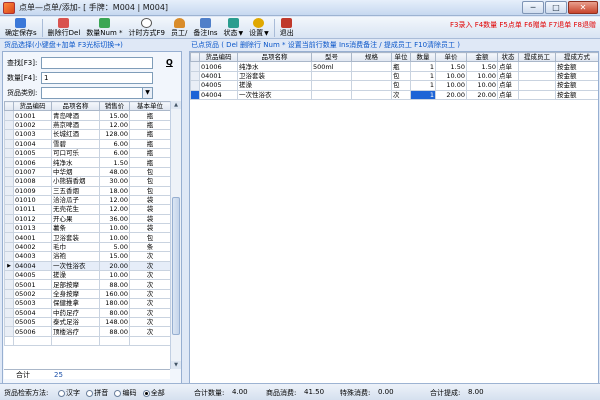  What do you see at coordinates (234, 28) in the screenshot?
I see `status-button: 状态▼` at bounding box center [234, 28].